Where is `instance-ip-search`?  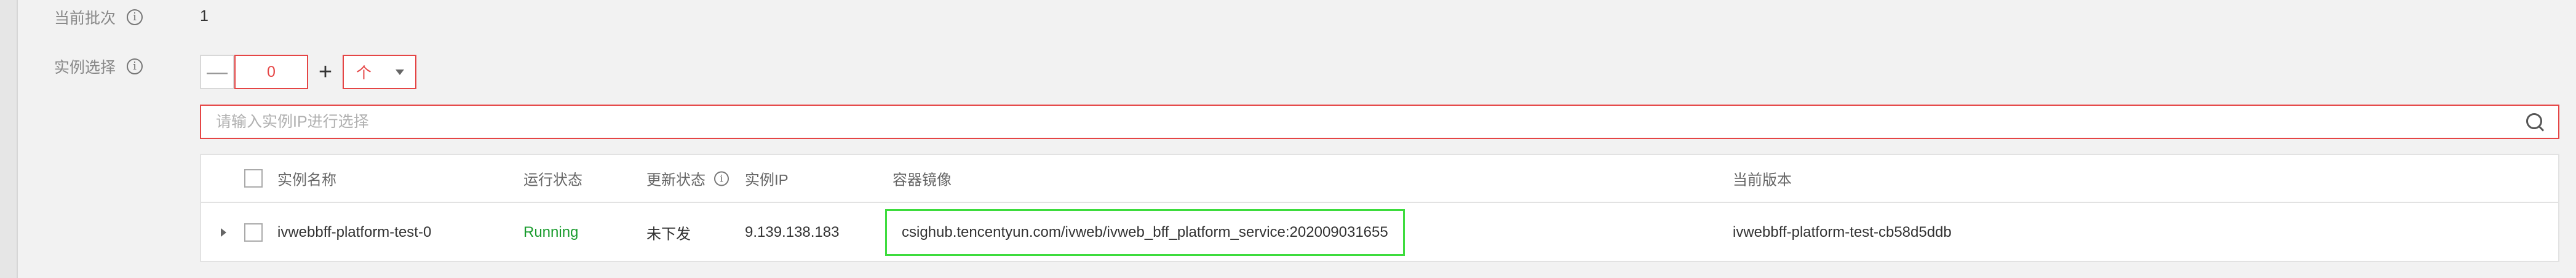 instance-ip-search is located at coordinates (1379, 122).